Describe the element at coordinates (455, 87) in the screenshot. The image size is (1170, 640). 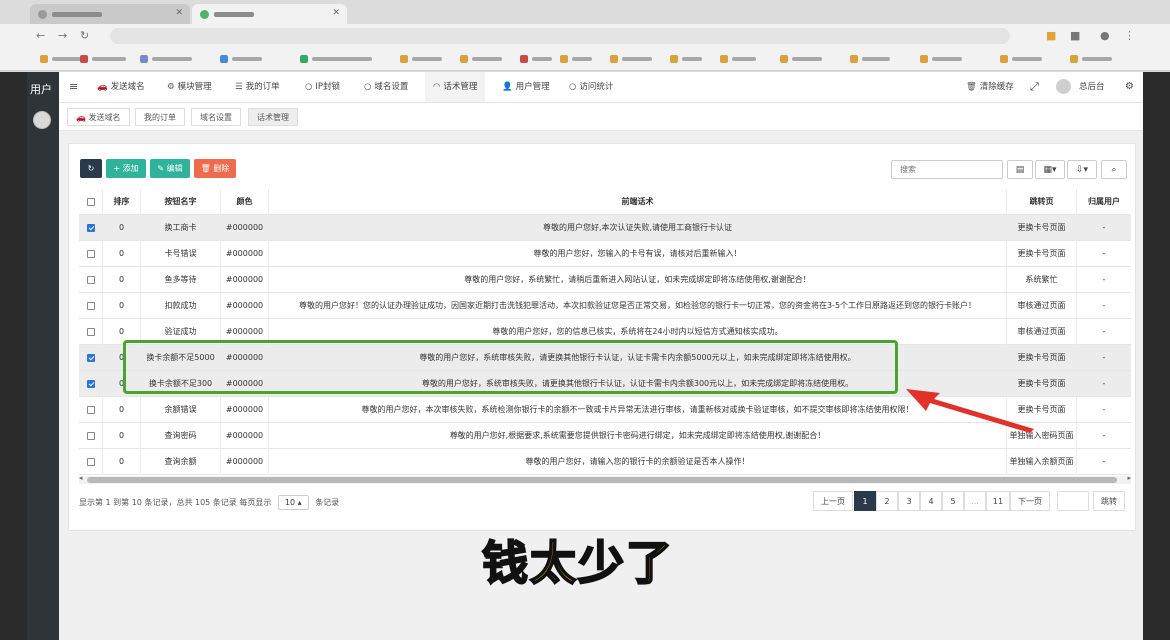
I see `nav-script-manage: ◠ 话术管理` at that location.